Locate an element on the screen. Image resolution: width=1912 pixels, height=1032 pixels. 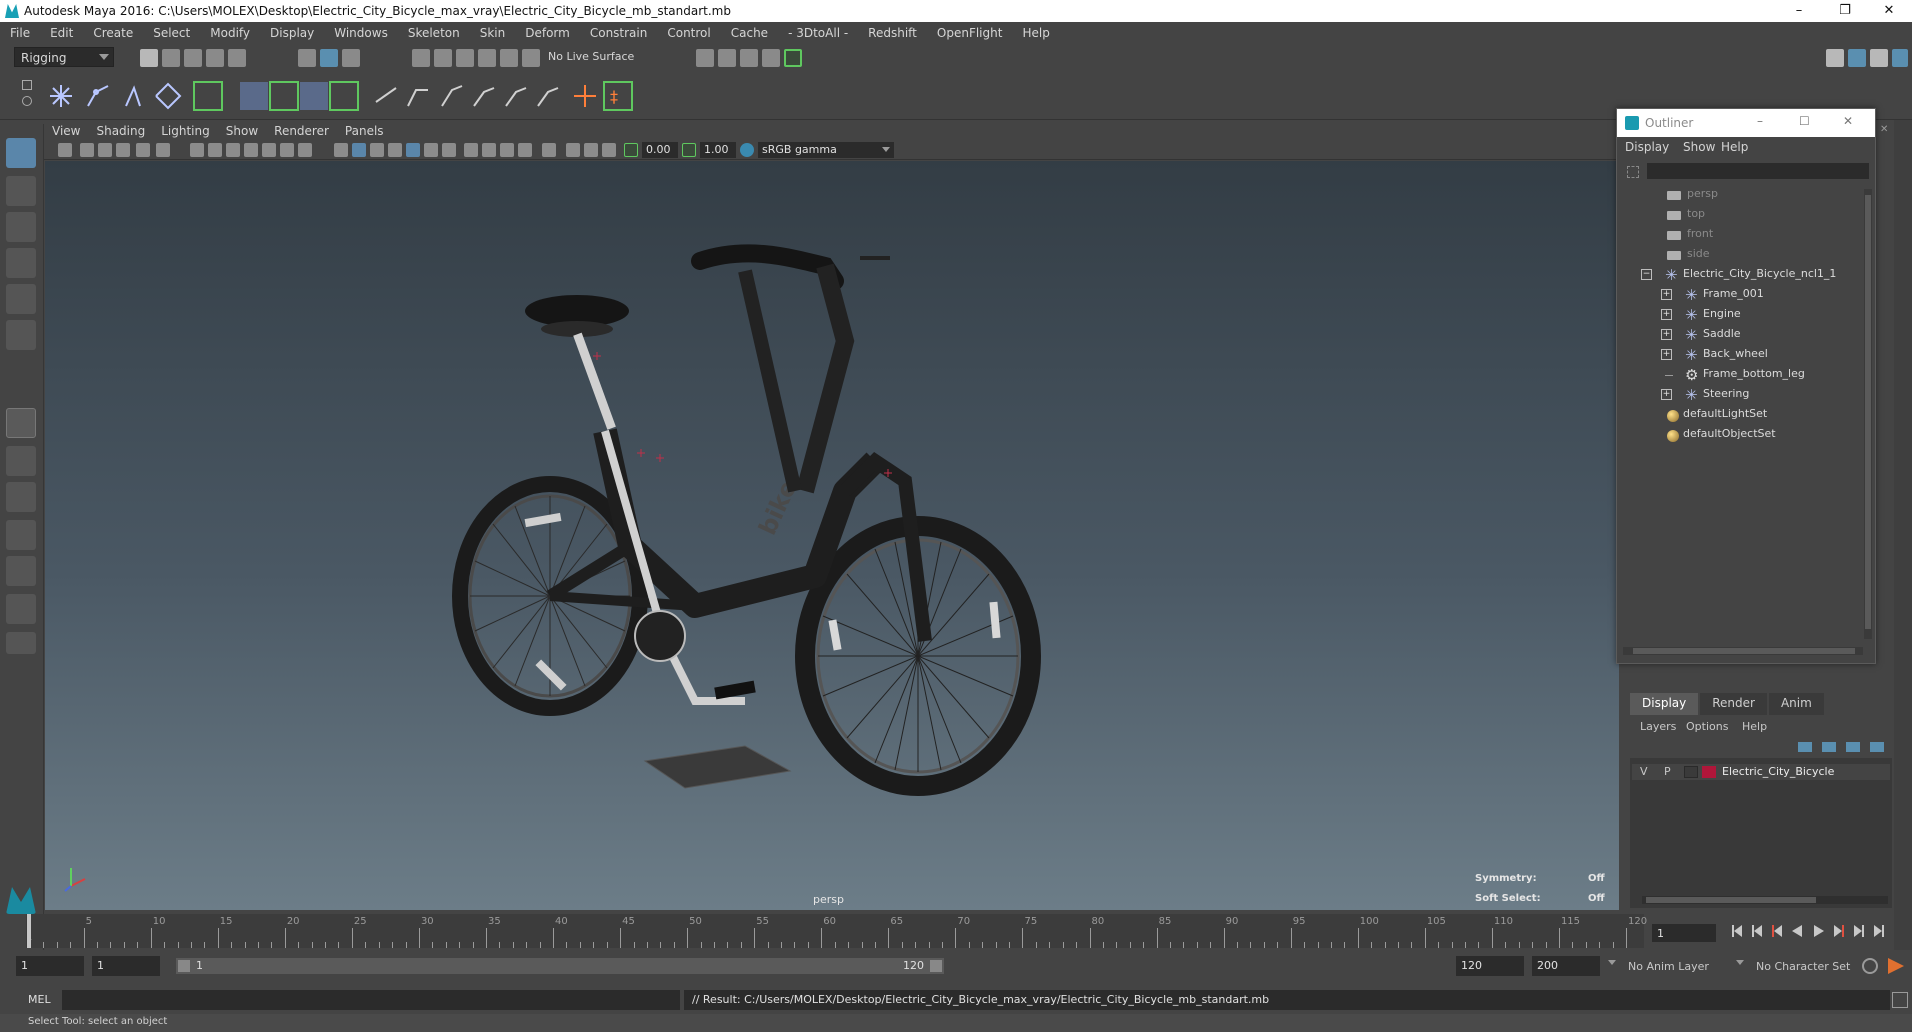
menu-deform: Deform is located at coordinates (547, 33).